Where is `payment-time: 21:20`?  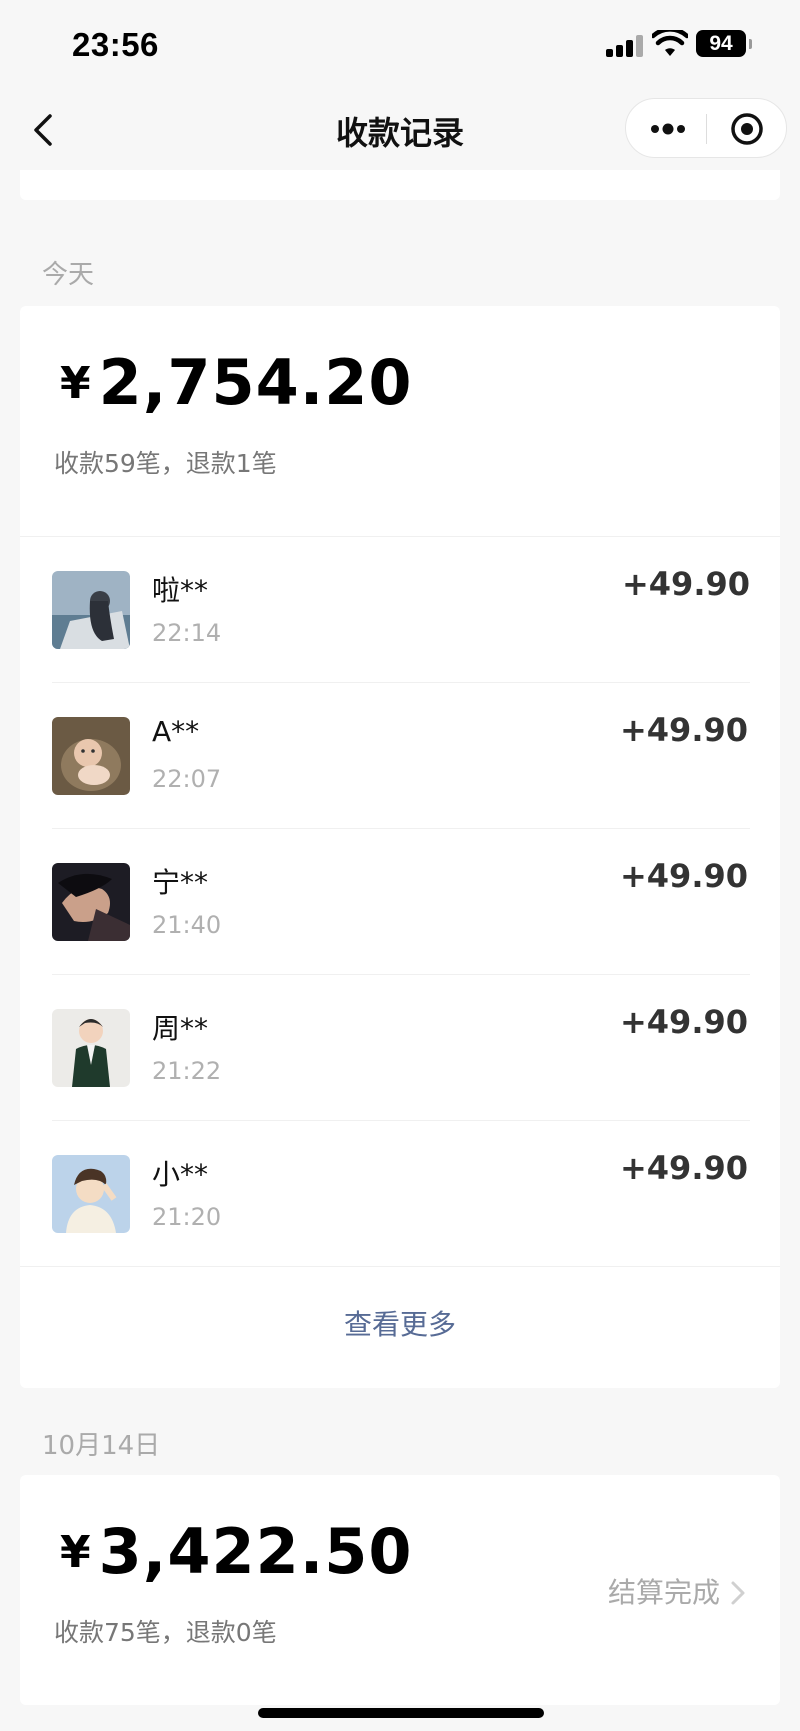
payment-time: 21:20 is located at coordinates (187, 1217).